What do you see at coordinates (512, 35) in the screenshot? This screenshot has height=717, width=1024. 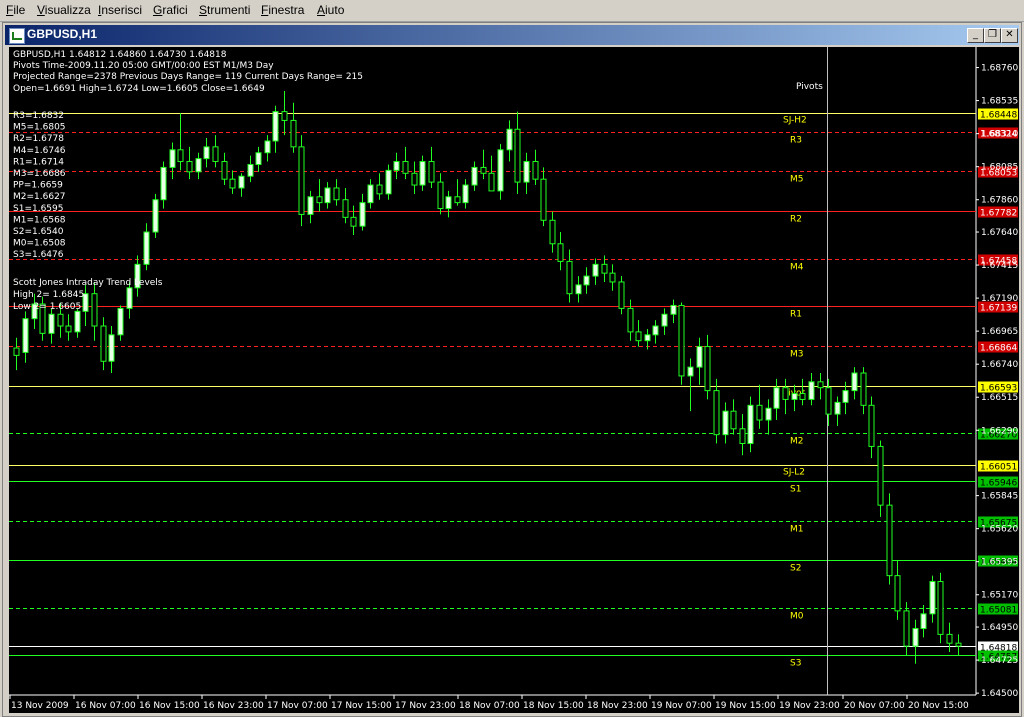 I see `window-titlebar: GBPUSD,H1 _ ❐ ✕` at bounding box center [512, 35].